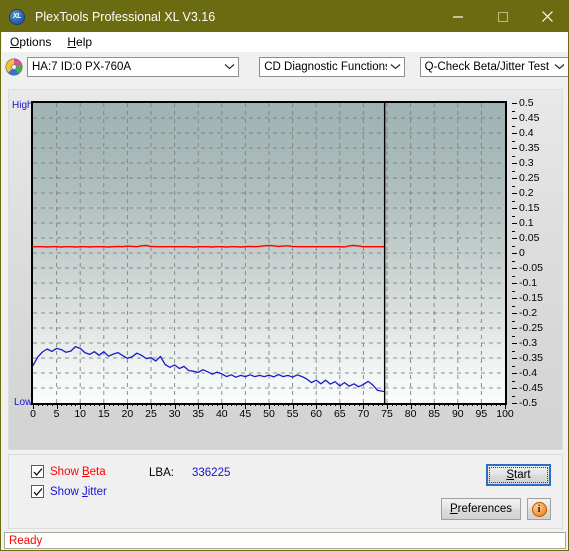 Image resolution: width=569 pixels, height=551 pixels. Describe the element at coordinates (410, 414) in the screenshot. I see `x-axis-tick-label: 80` at that location.